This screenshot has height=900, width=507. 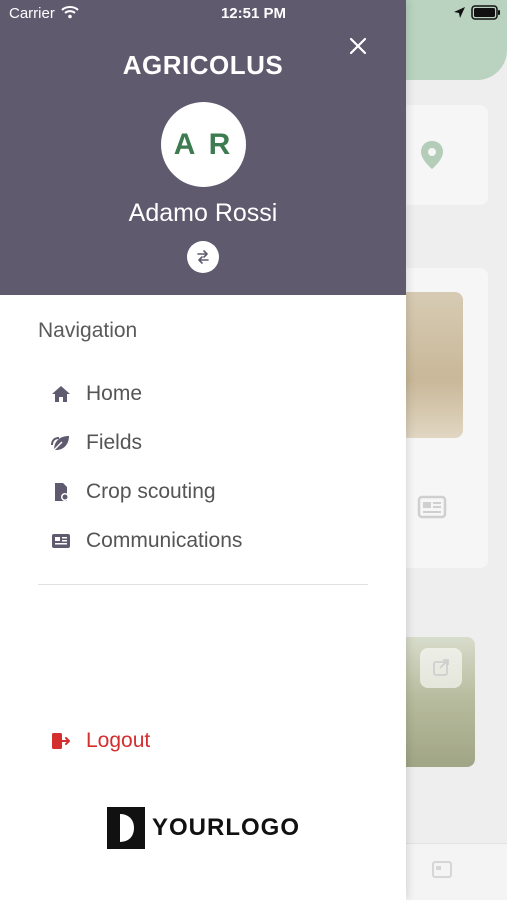 What do you see at coordinates (203, 65) in the screenshot?
I see `brand-title: AGRICOLUS` at bounding box center [203, 65].